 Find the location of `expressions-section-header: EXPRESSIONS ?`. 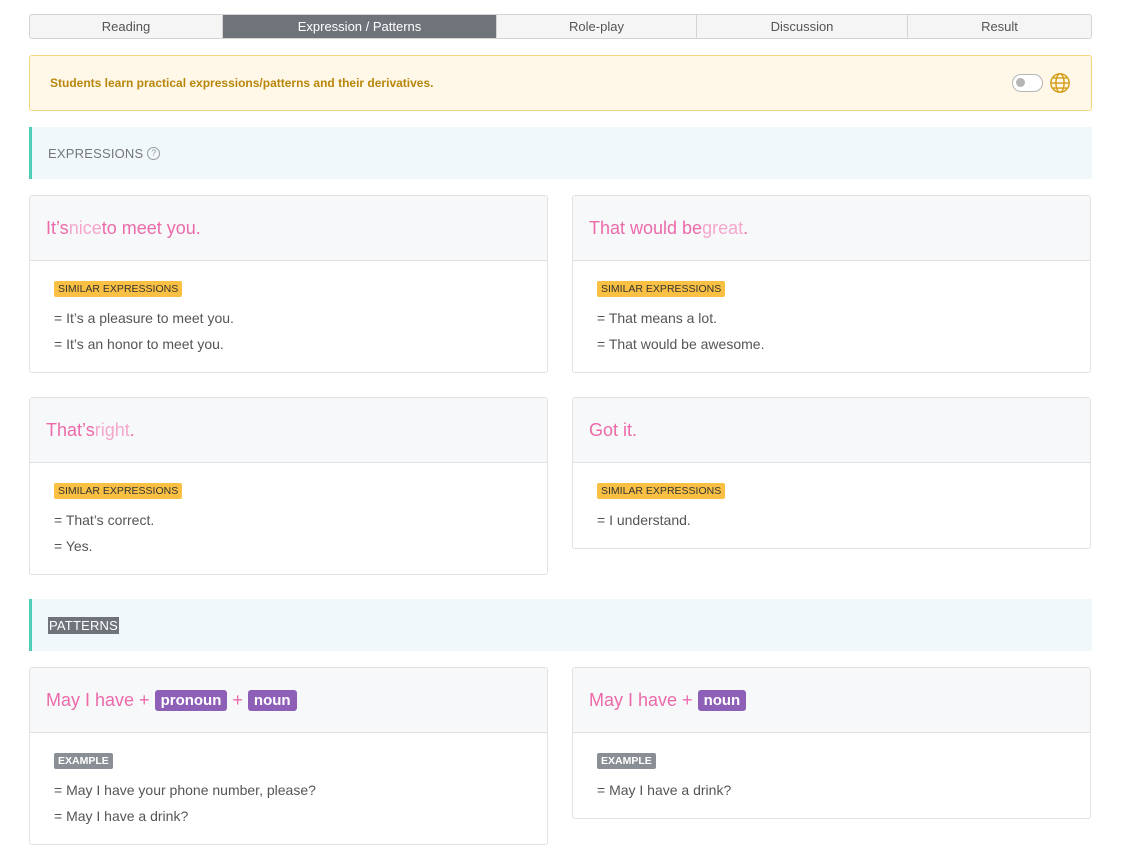

expressions-section-header: EXPRESSIONS ? is located at coordinates (560, 153).